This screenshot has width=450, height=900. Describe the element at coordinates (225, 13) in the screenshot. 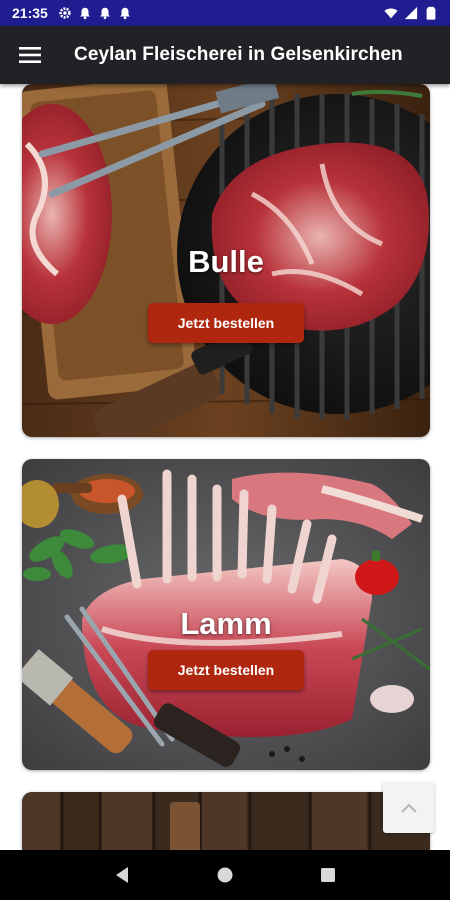

I see `status-bar: 21:35` at that location.